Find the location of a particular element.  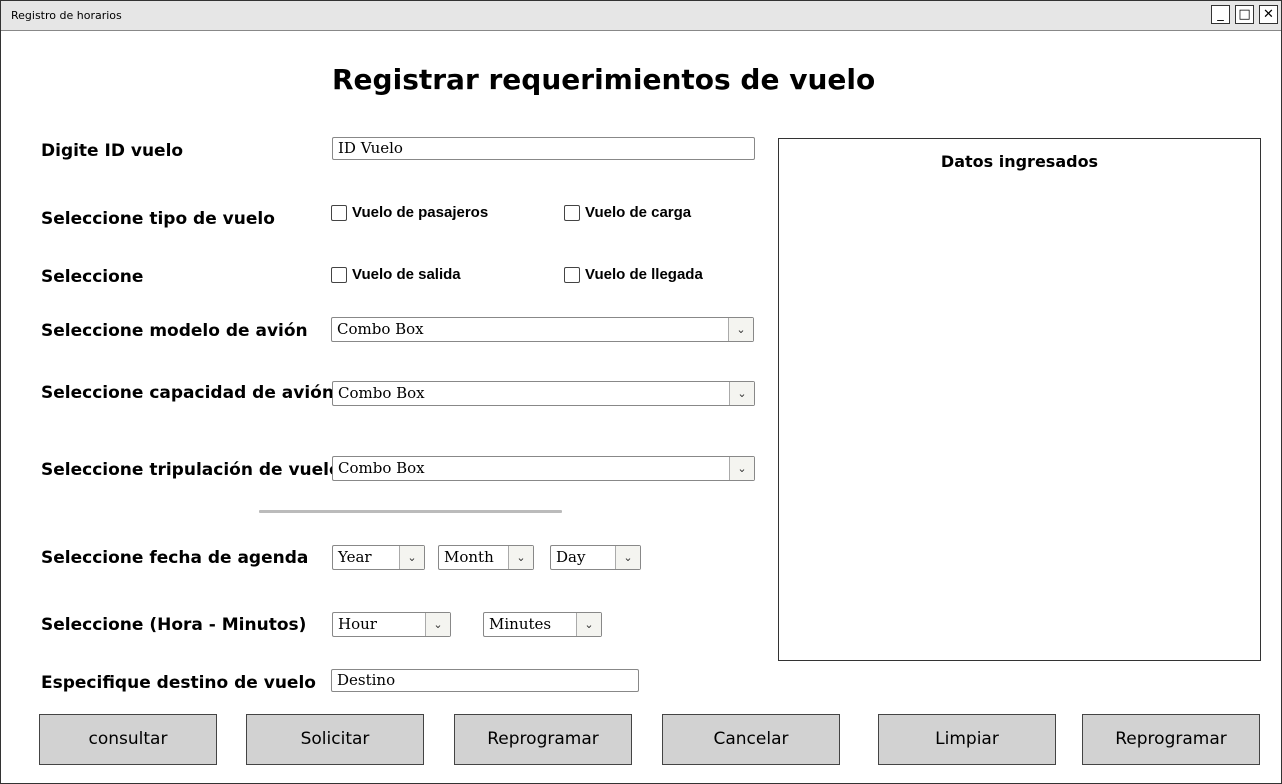

departure-flight-checkbox: Vuelo de salida is located at coordinates (396, 274).